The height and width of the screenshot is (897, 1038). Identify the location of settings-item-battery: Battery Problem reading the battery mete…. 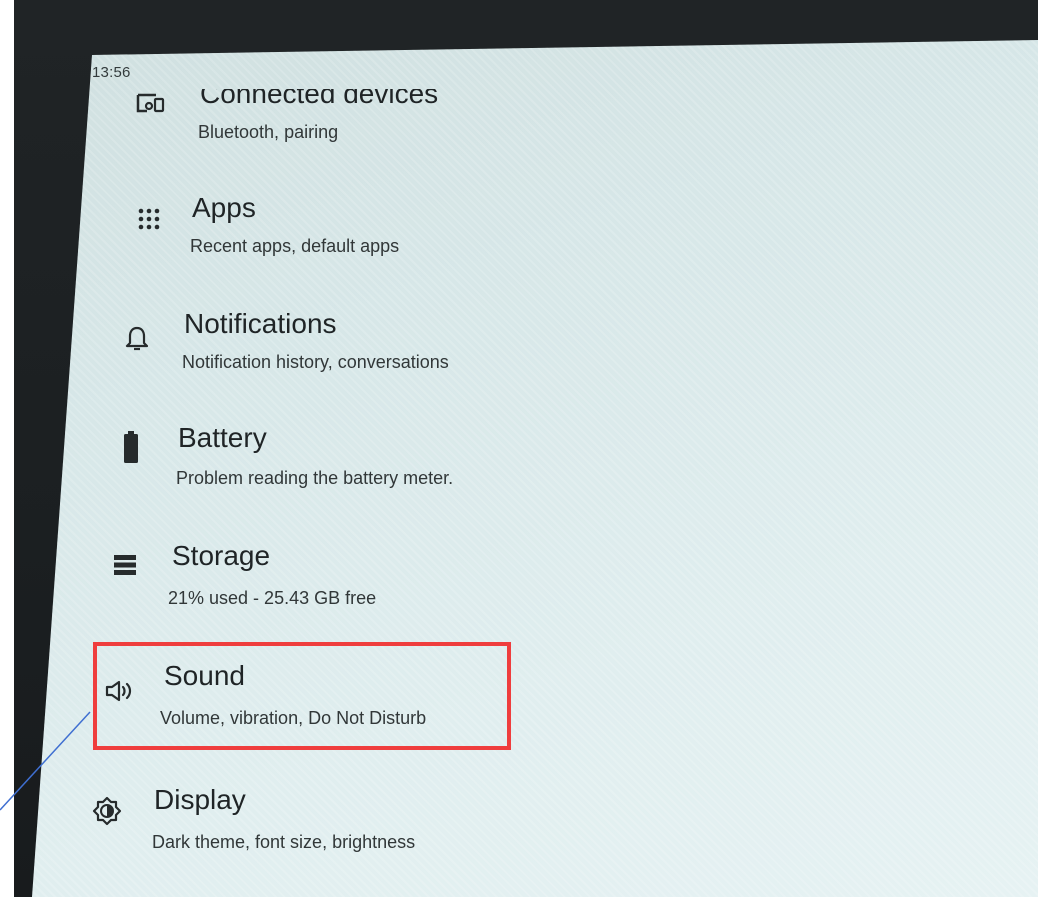
(486, 470).